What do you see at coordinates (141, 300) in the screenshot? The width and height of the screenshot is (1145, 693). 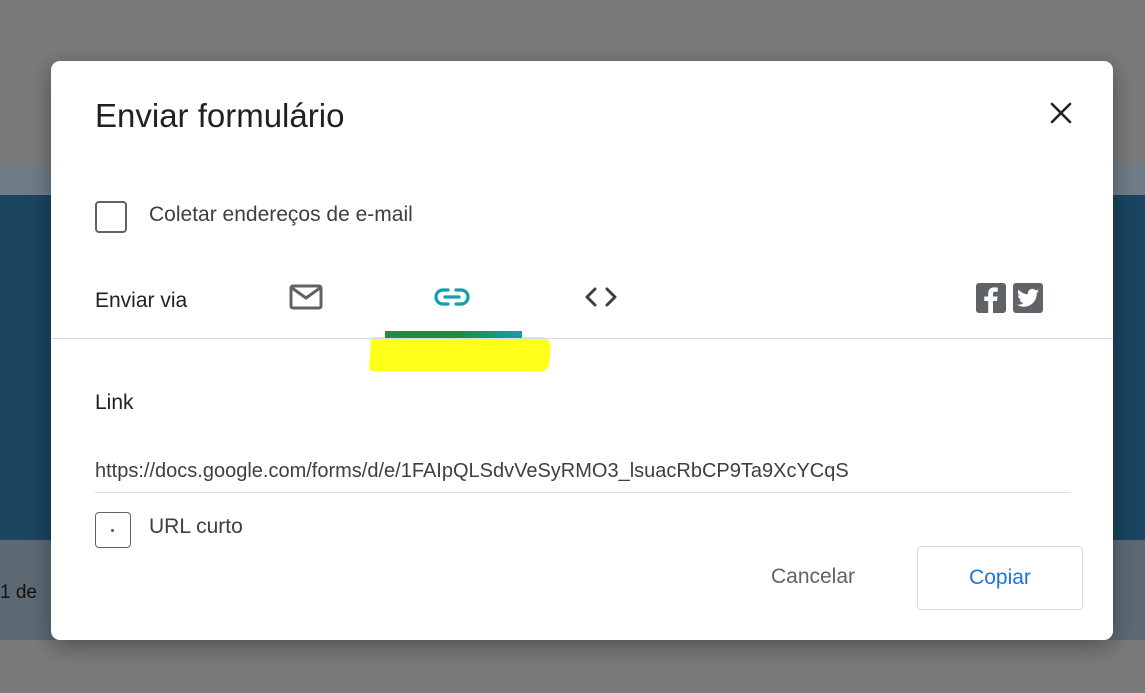 I see `send-via-label: Enviar via` at bounding box center [141, 300].